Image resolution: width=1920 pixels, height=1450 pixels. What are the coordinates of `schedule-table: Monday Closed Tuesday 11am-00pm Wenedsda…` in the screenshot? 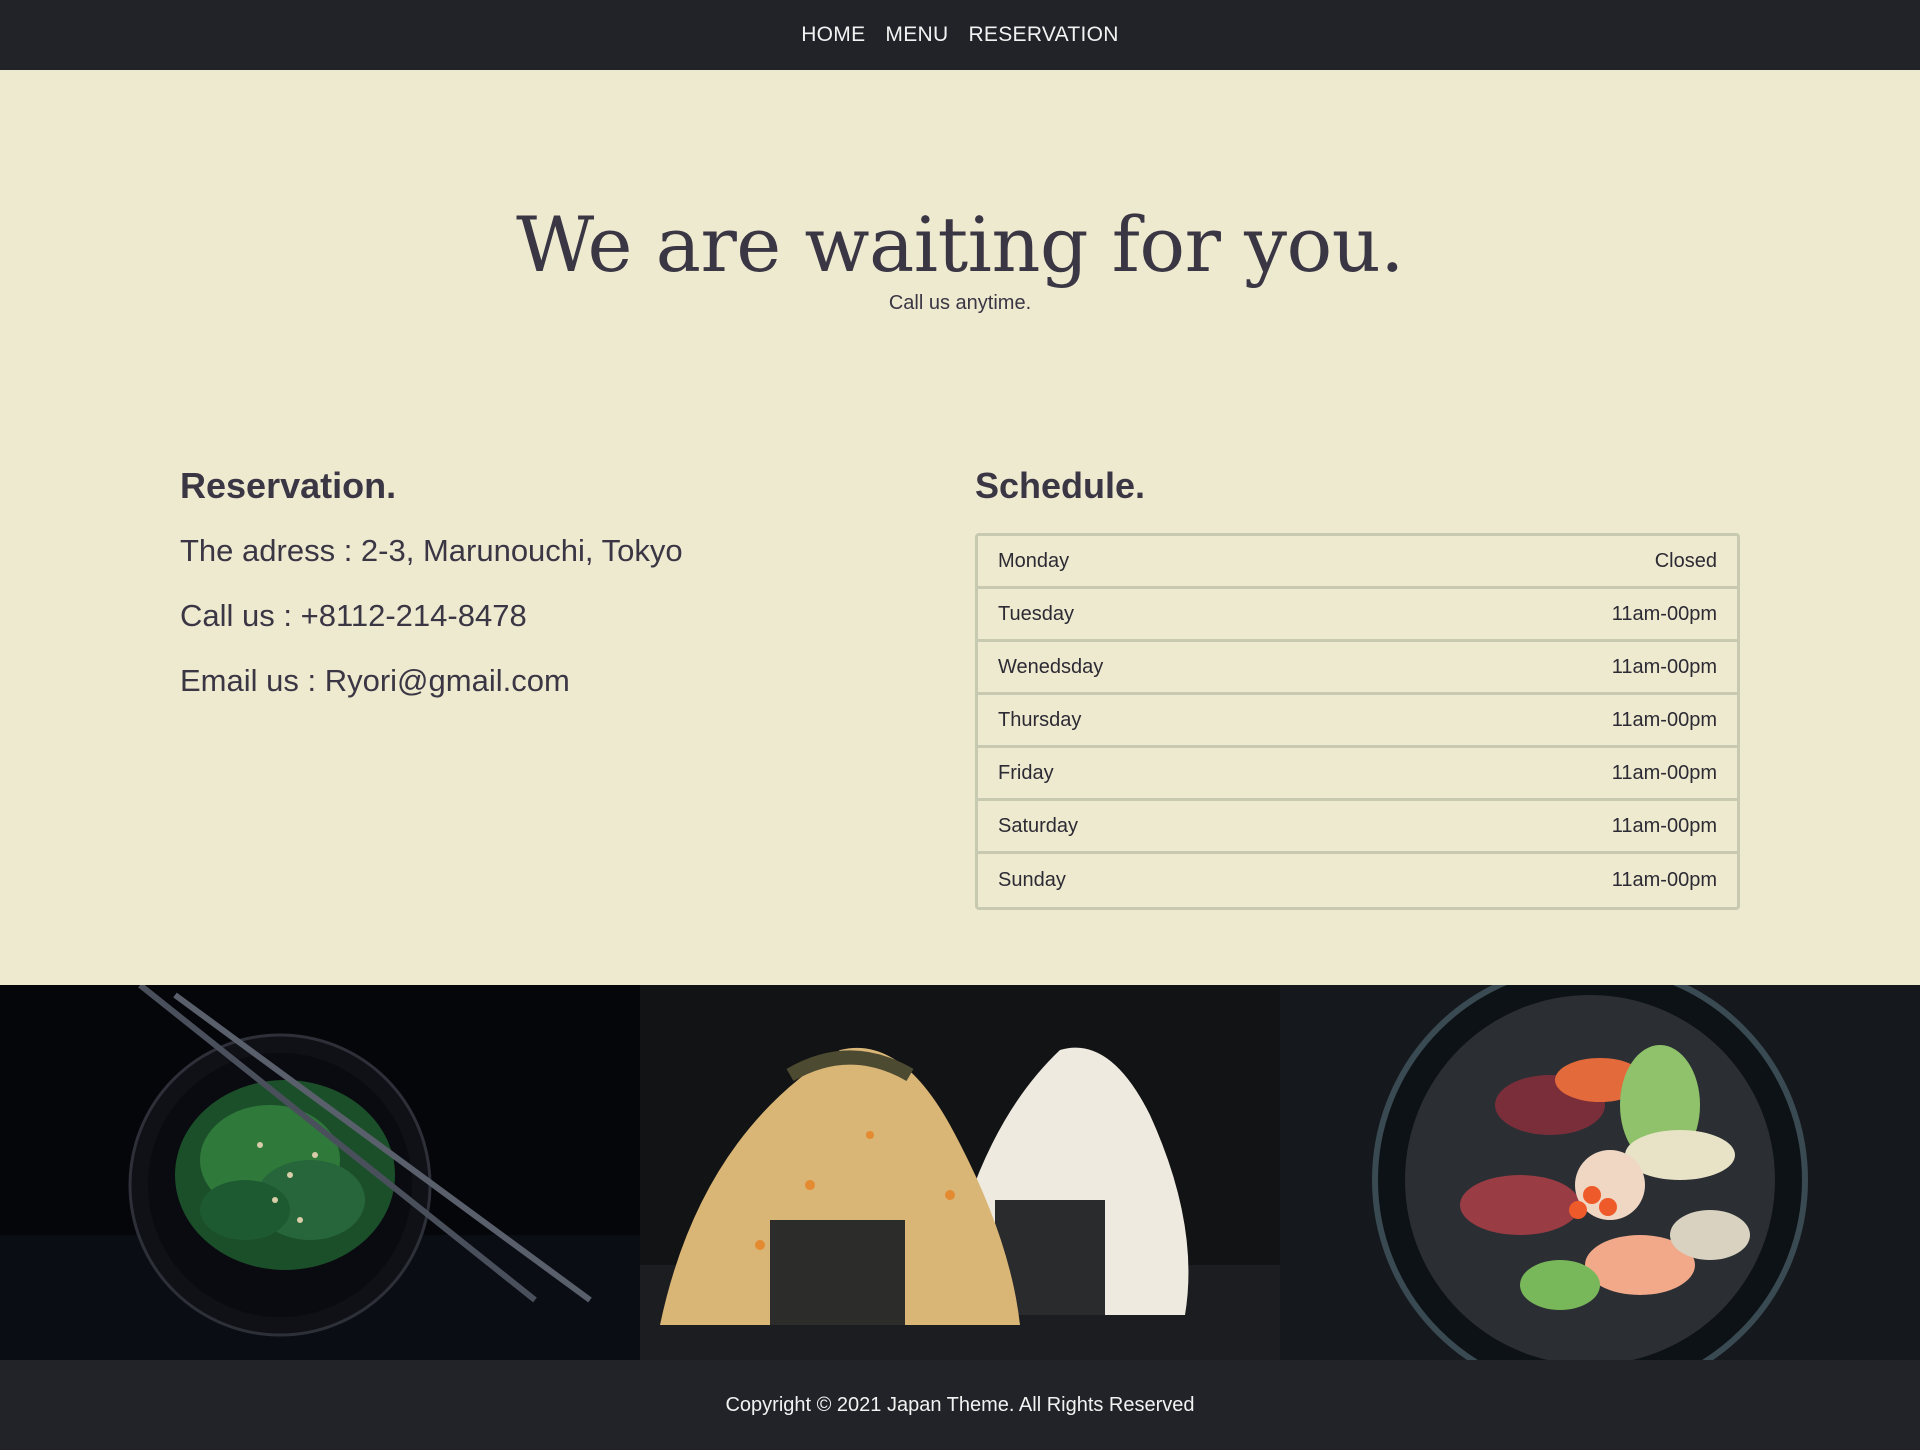 It's located at (1357, 721).